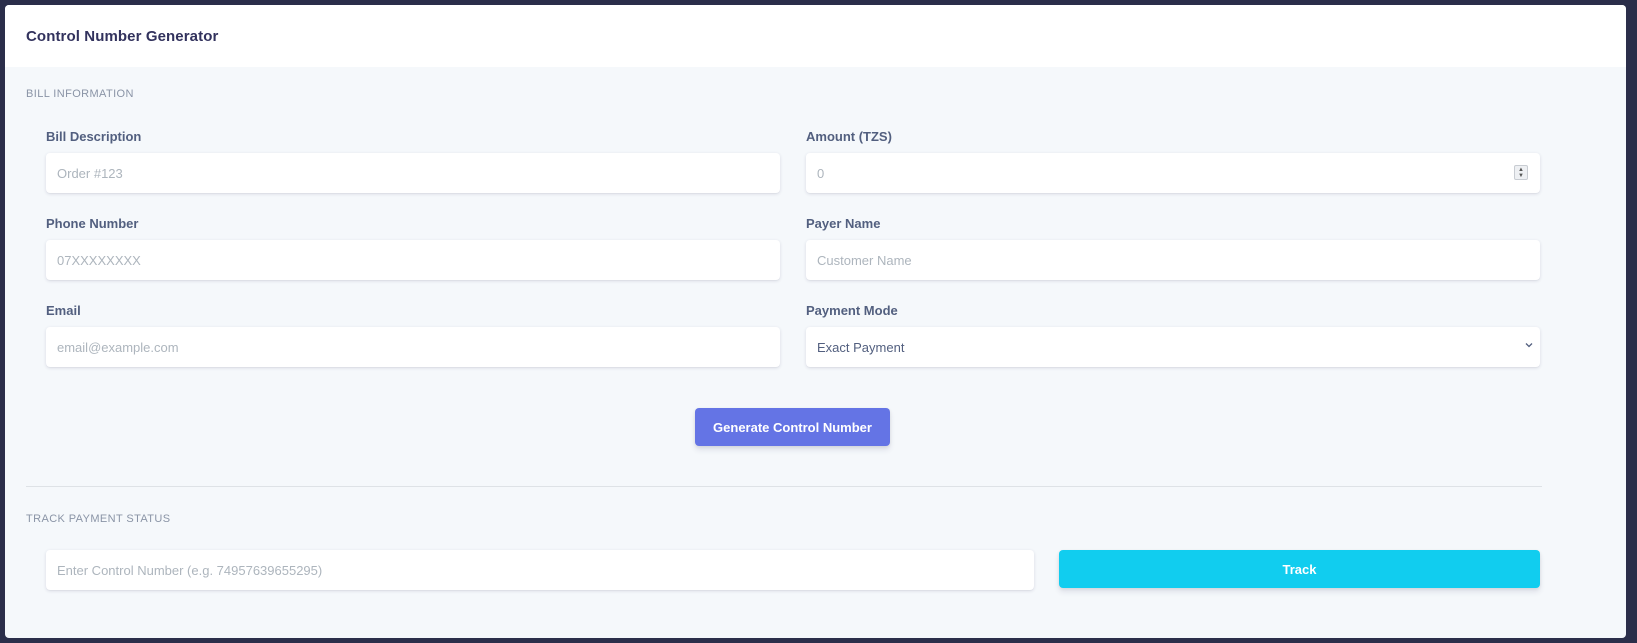 This screenshot has height=643, width=1637. Describe the element at coordinates (413, 173) in the screenshot. I see `bill-description-input: Order #123` at that location.